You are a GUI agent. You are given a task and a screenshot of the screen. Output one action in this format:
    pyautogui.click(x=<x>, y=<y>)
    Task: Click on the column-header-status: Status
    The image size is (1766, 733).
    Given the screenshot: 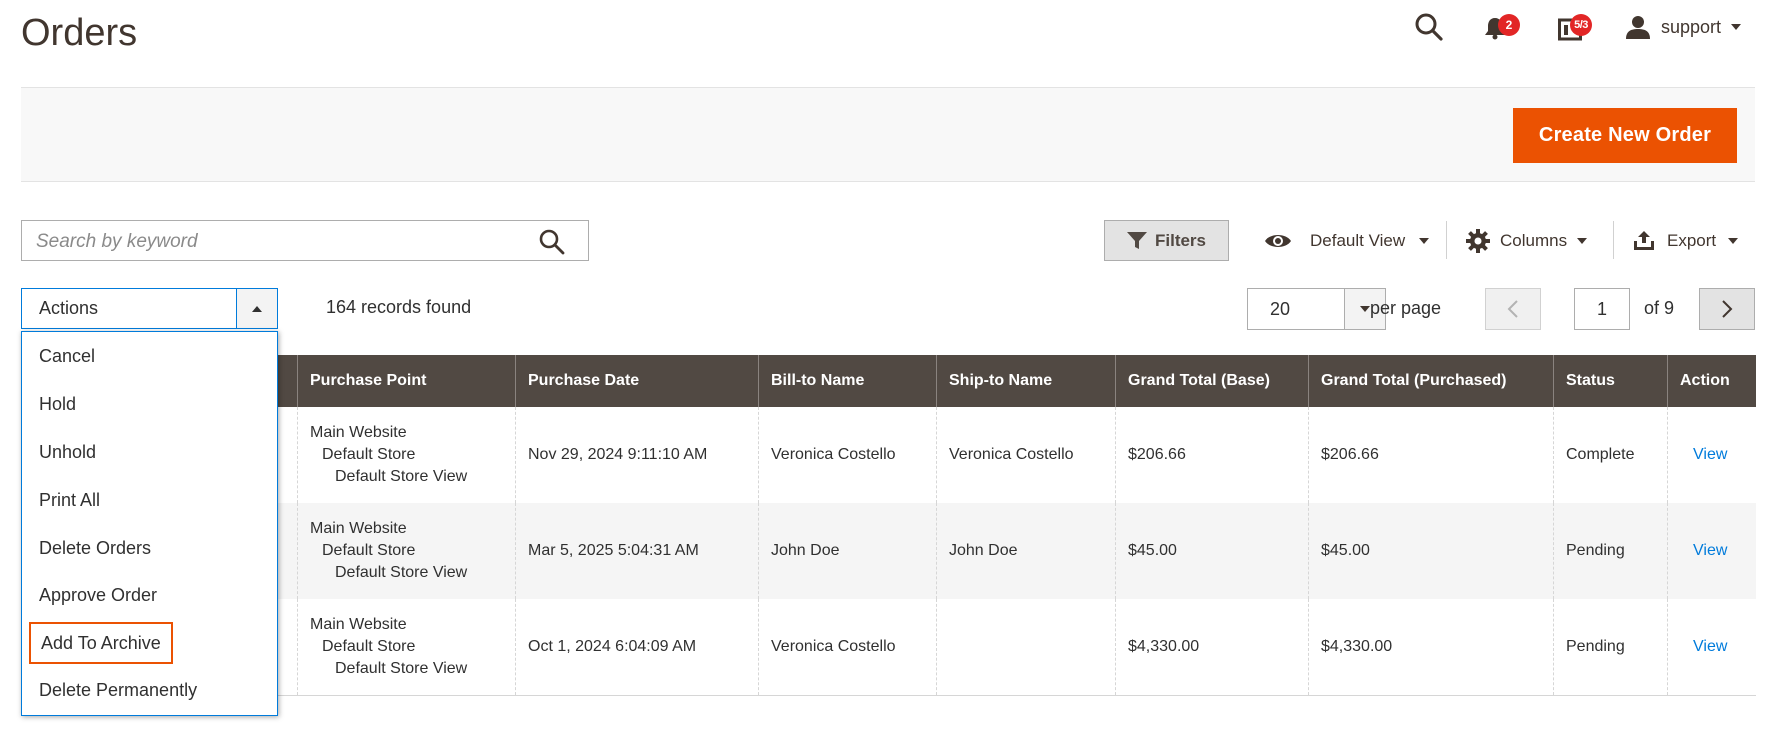 What is the action you would take?
    pyautogui.click(x=1610, y=381)
    